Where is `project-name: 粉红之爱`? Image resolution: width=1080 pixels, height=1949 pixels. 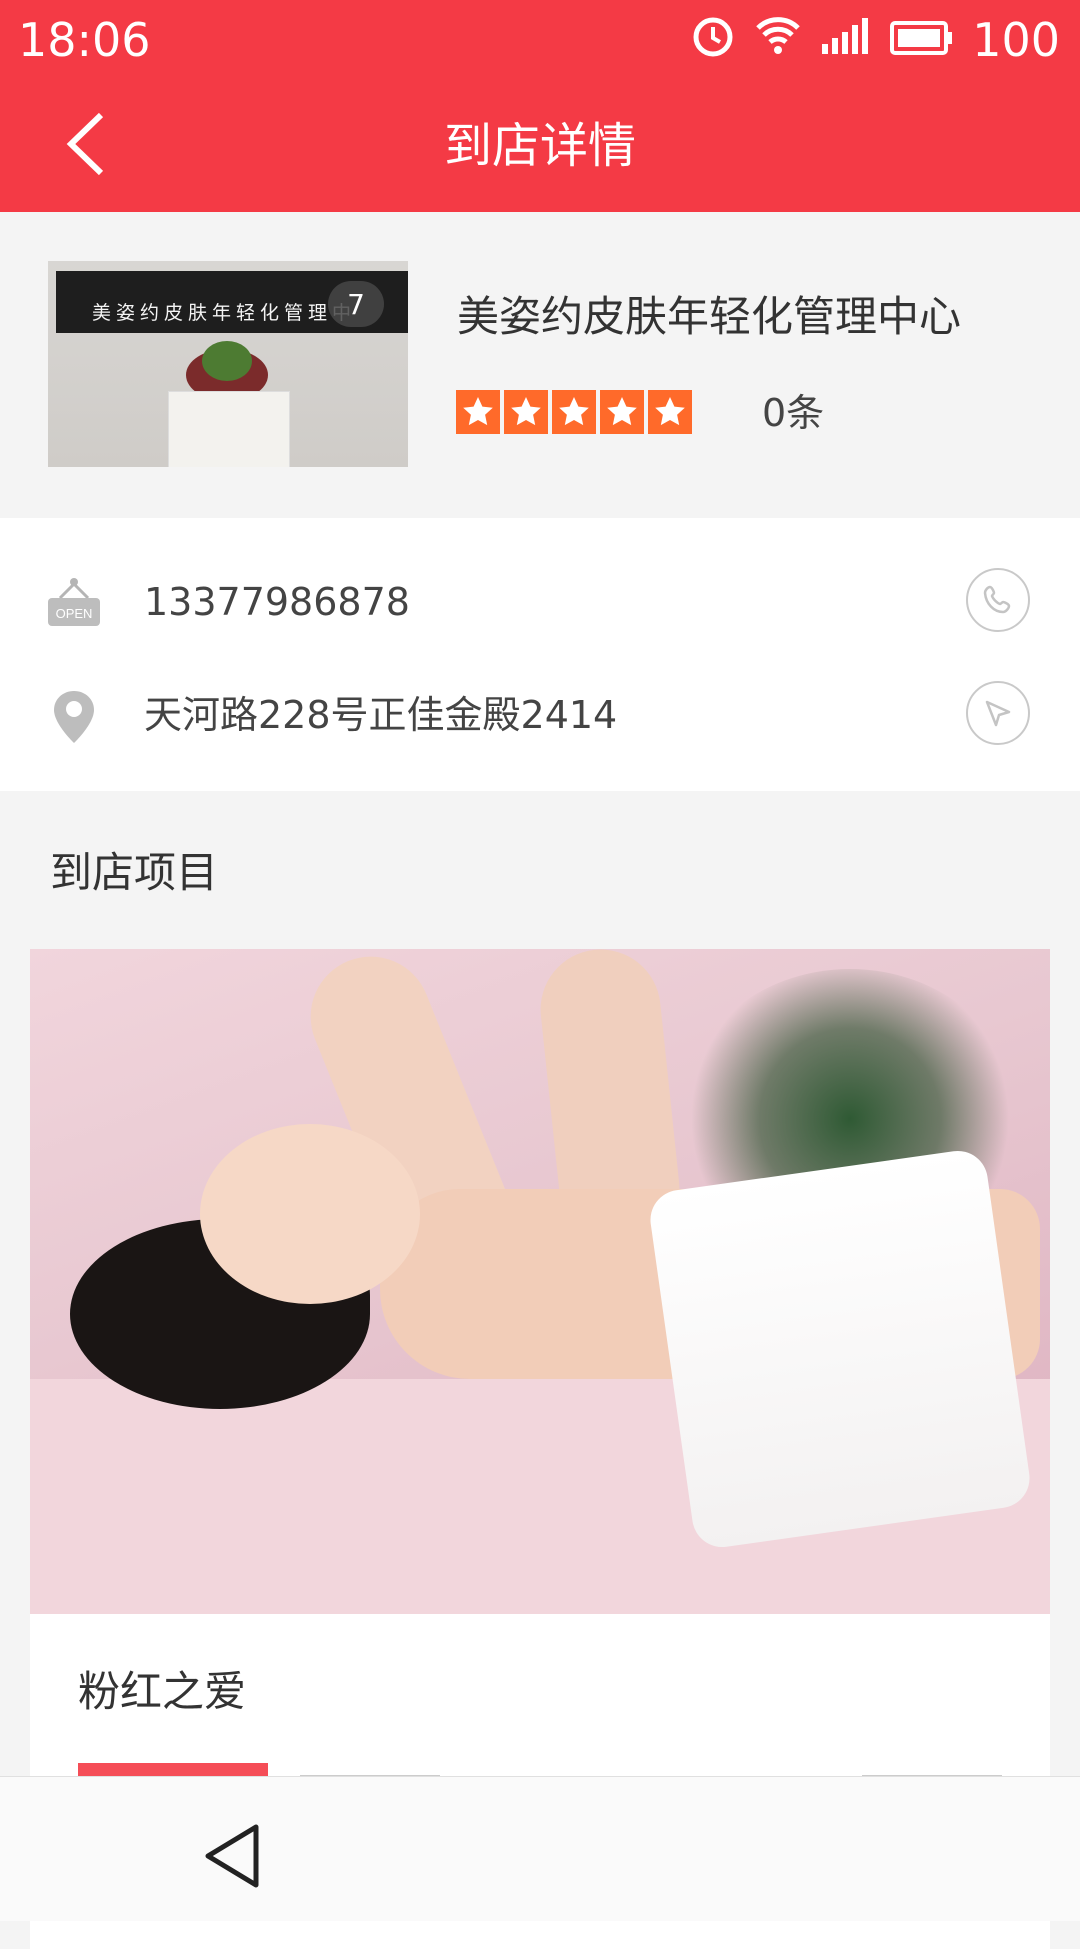
project-name: 粉红之爱 is located at coordinates (162, 1691).